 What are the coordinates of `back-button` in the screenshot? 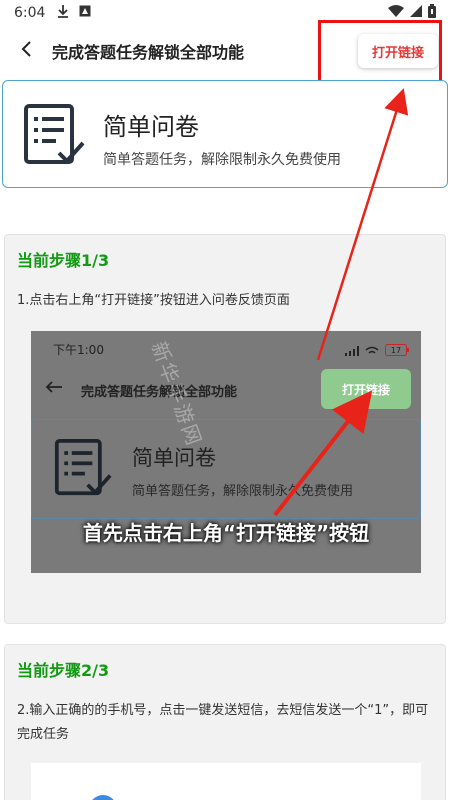 It's located at (26, 51).